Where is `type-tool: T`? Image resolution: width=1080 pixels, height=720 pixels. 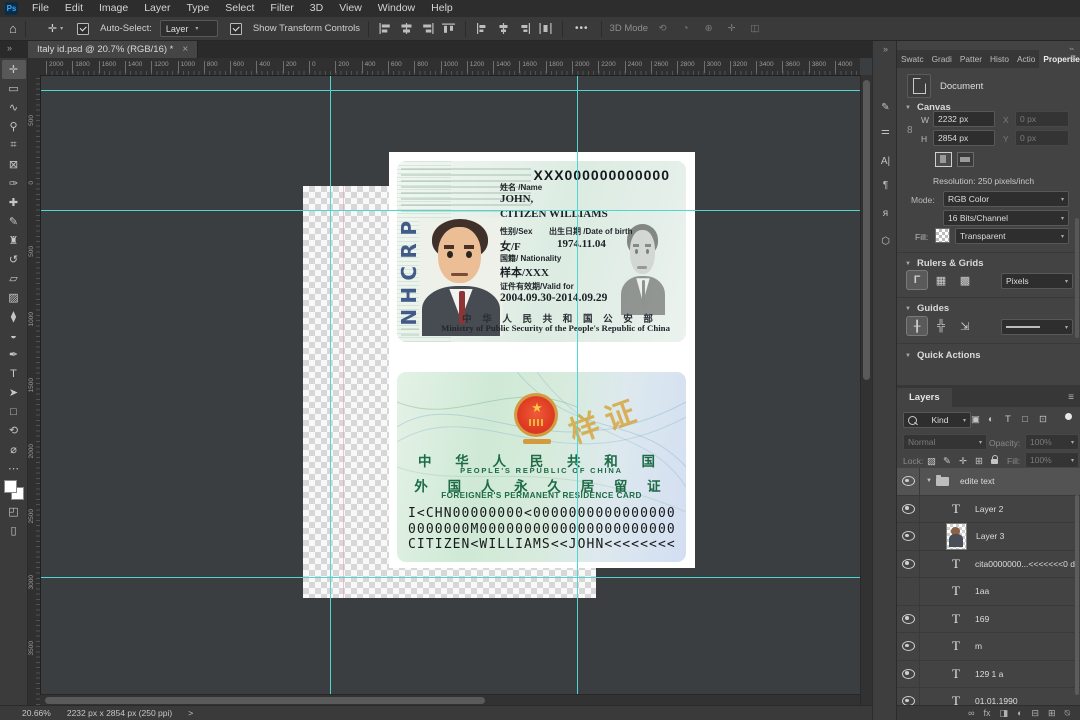
type-tool: T is located at coordinates (14, 373).